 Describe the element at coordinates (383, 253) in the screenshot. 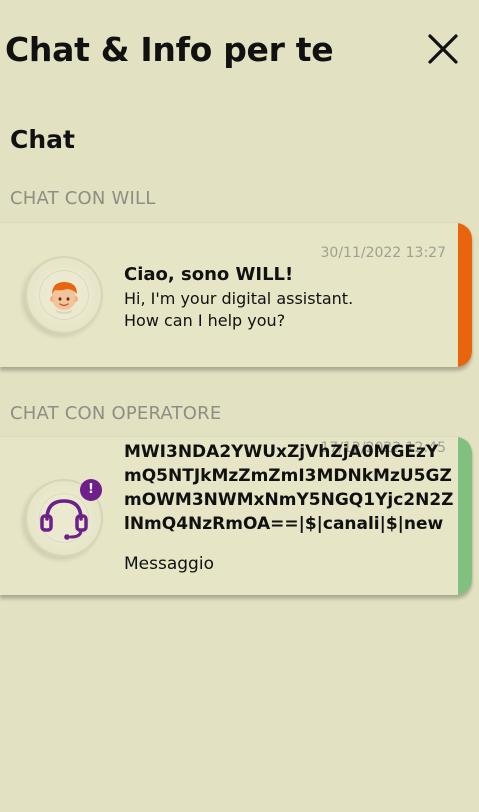

I see `timestamp: 30/11/2022 13:27` at that location.